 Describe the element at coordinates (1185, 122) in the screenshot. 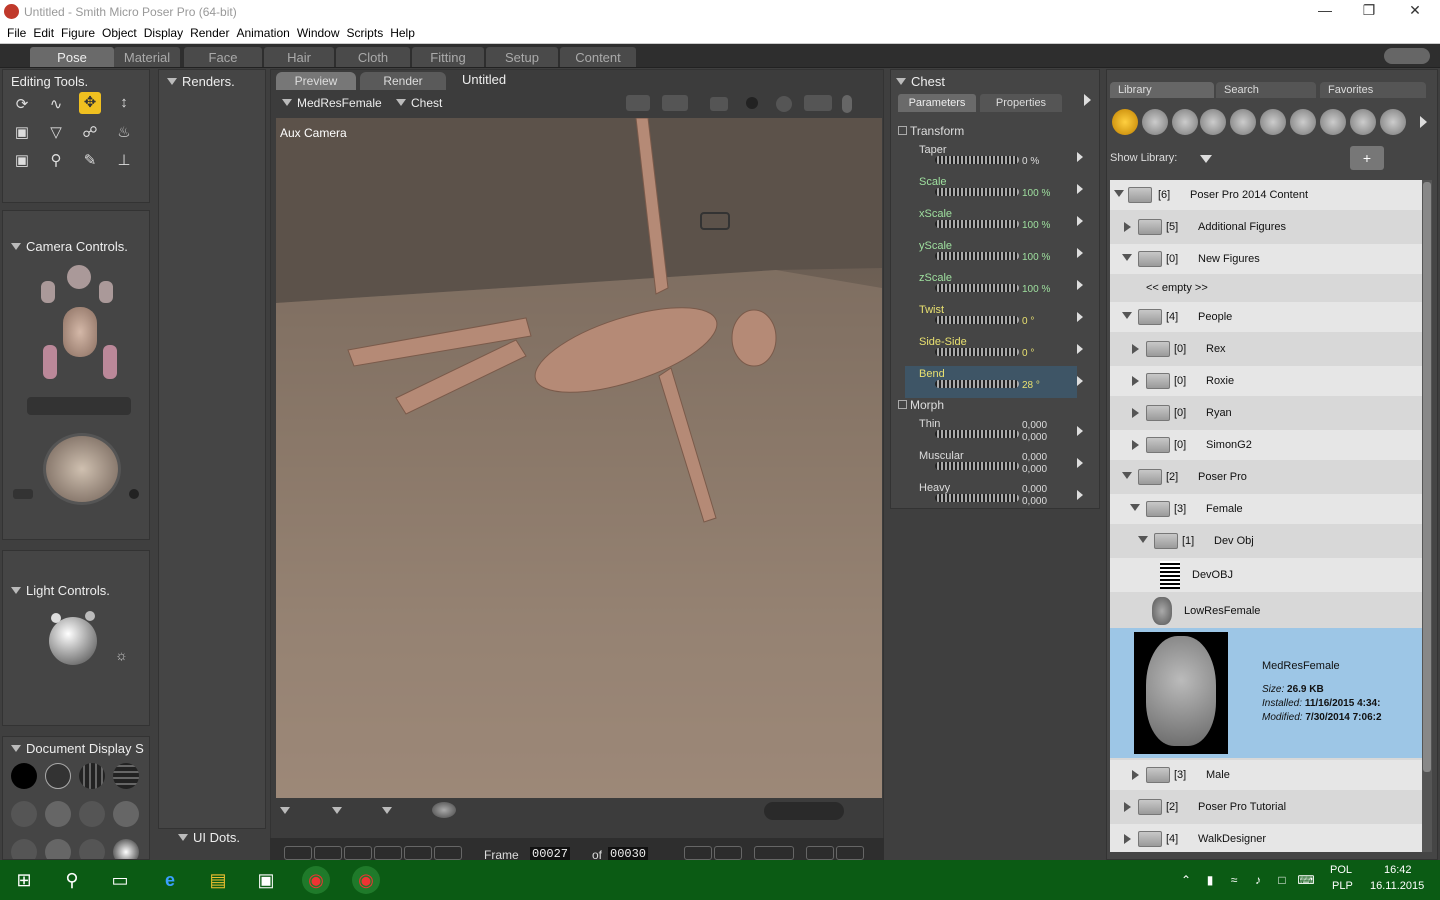

I see `expressions-category-icon` at that location.